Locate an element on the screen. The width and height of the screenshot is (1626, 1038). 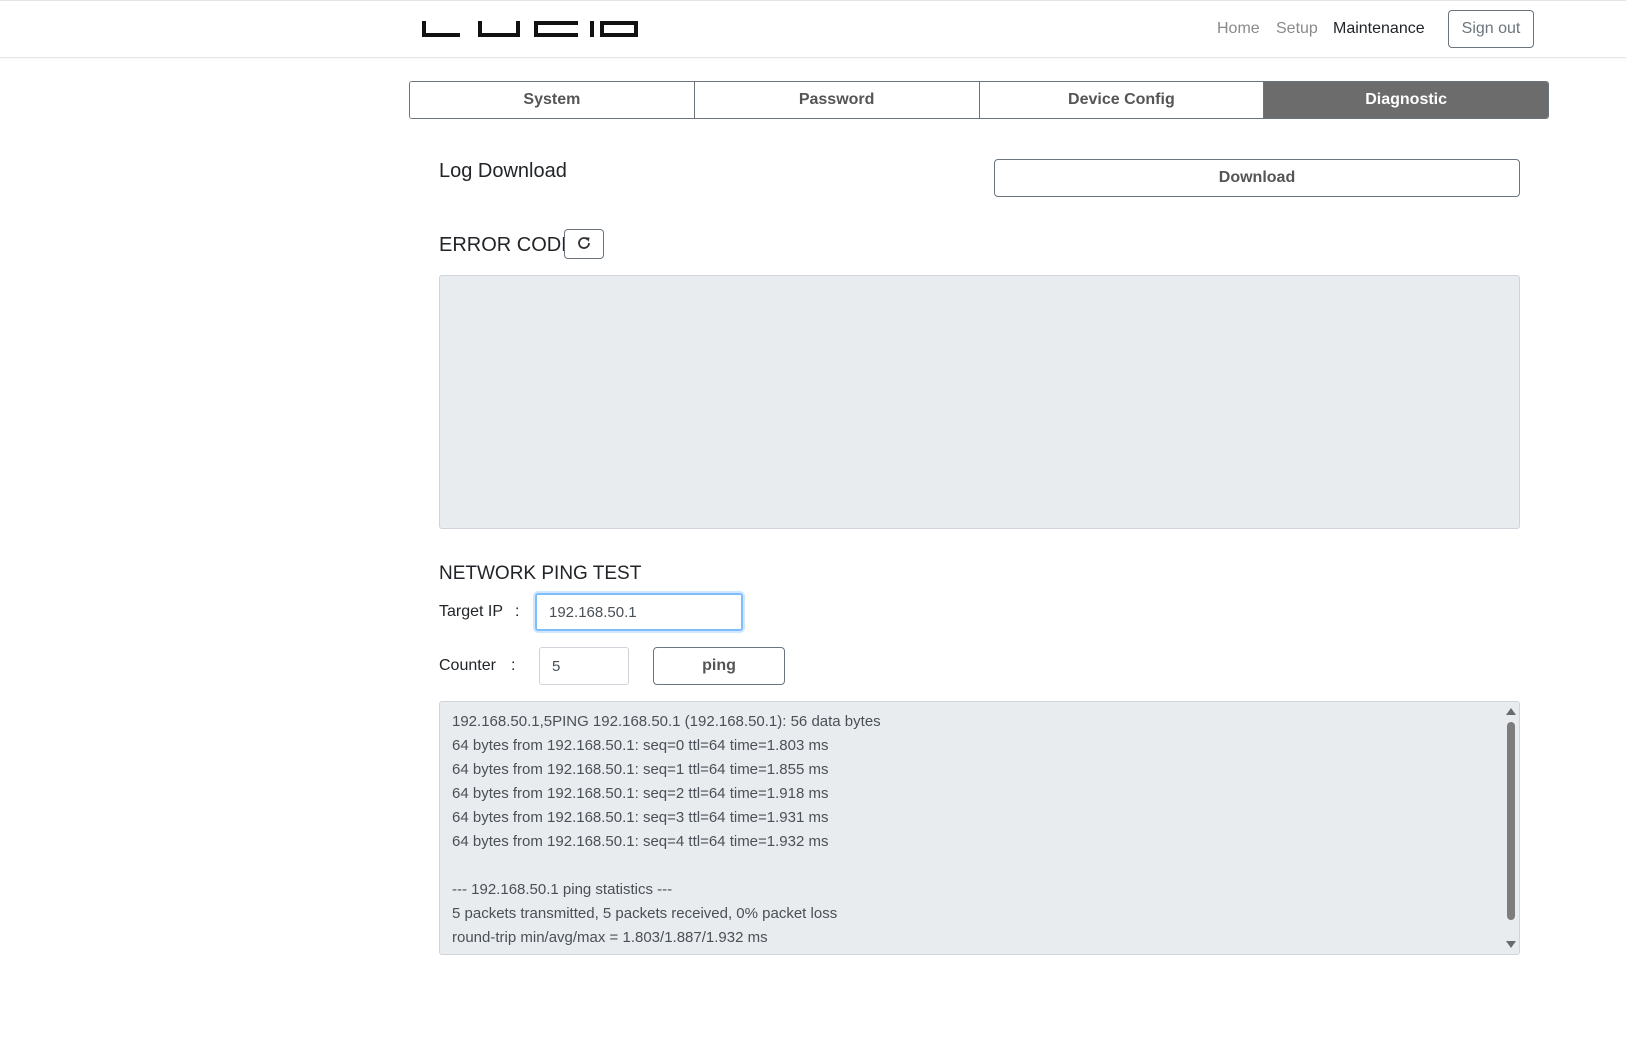
scroll-down-arrow-icon is located at coordinates (1511, 944).